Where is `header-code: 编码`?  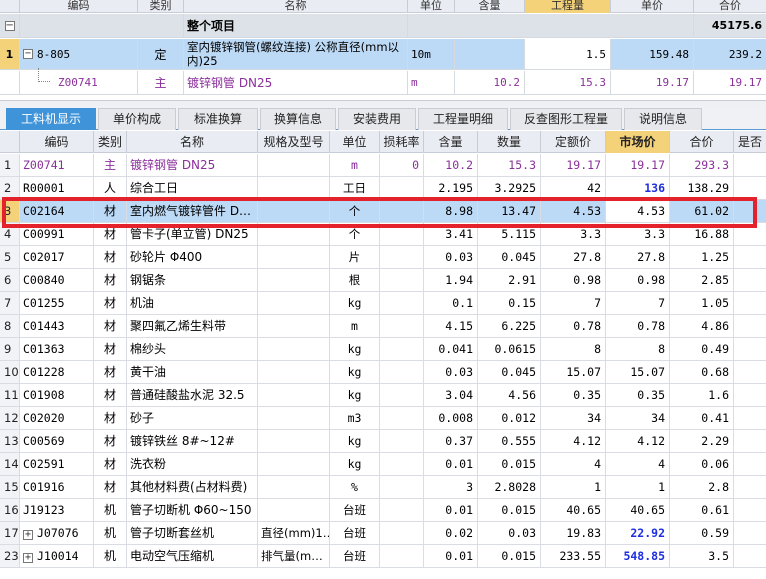
header-code: 编码 is located at coordinates (57, 142).